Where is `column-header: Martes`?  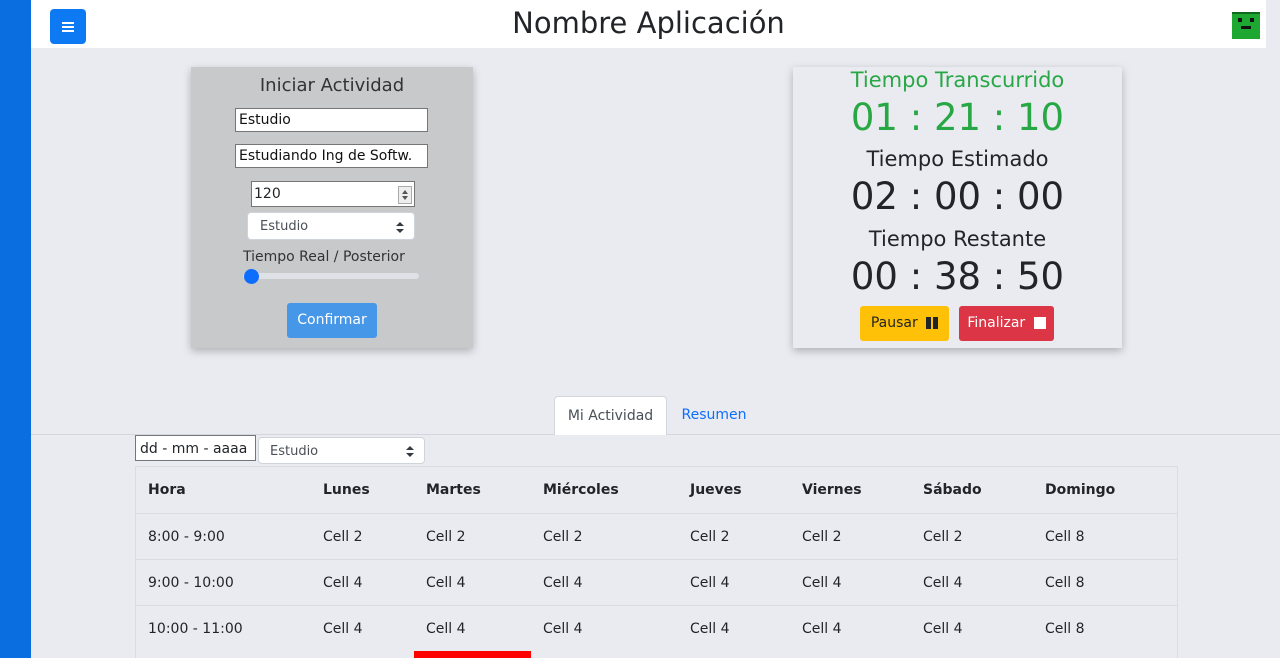 column-header: Martes is located at coordinates (453, 490).